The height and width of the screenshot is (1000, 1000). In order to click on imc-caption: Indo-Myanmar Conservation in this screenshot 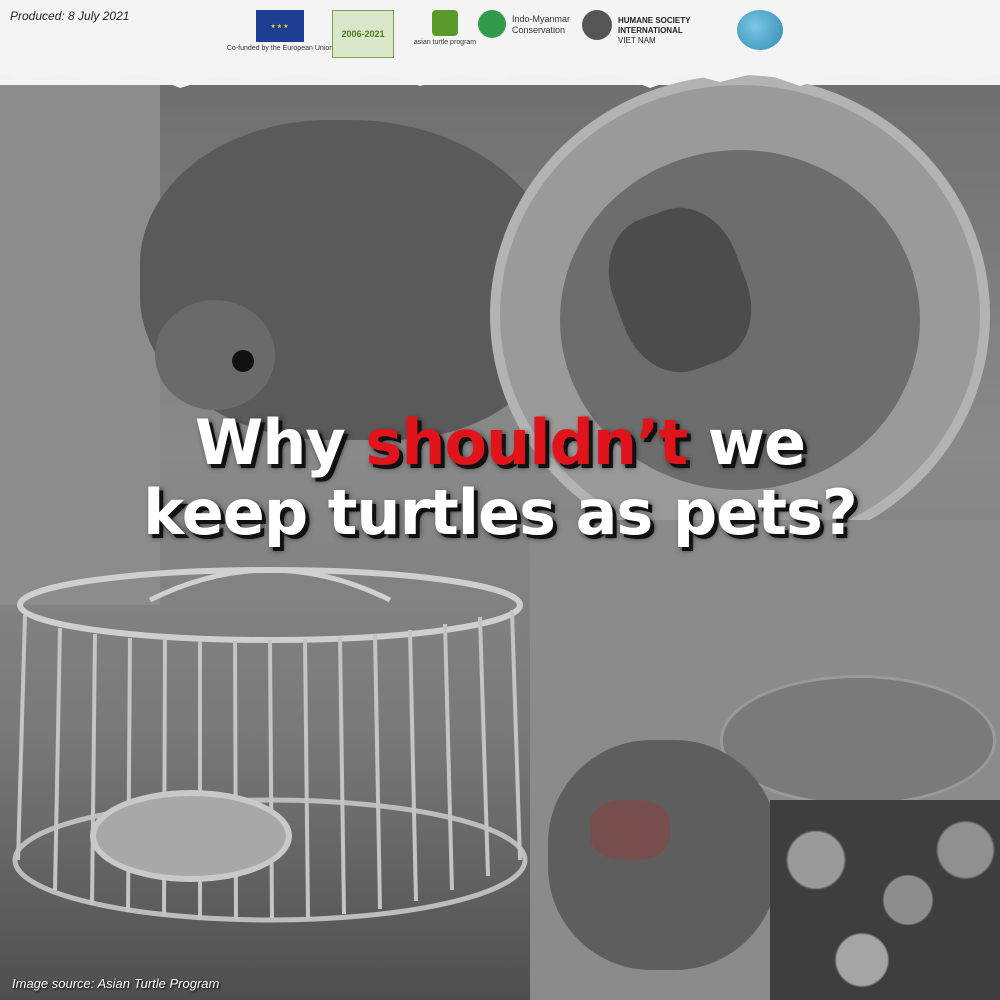, I will do `click(541, 25)`.